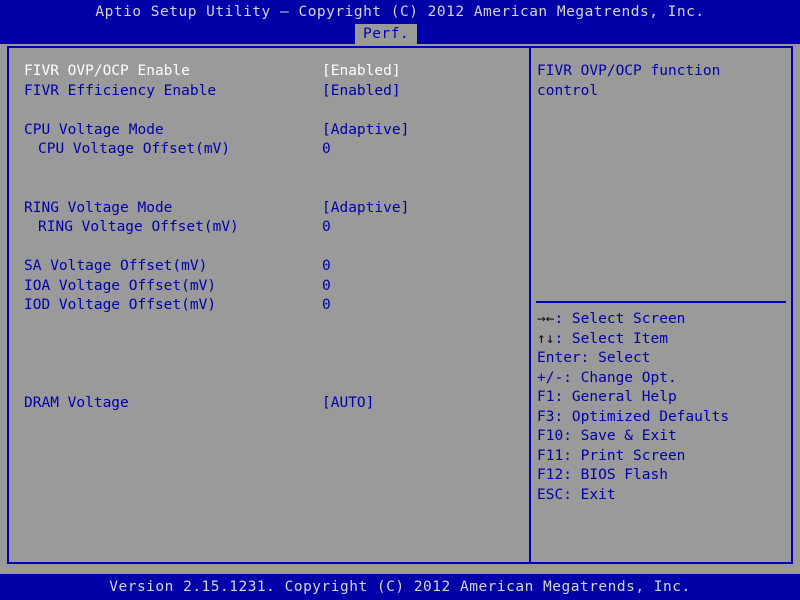 The width and height of the screenshot is (800, 600). Describe the element at coordinates (594, 358) in the screenshot. I see `key-legend-label: Enter: Select` at that location.